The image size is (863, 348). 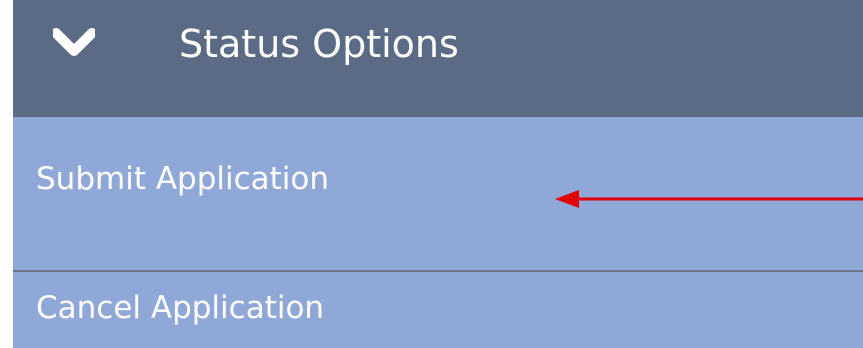 What do you see at coordinates (319, 44) in the screenshot?
I see `status-options-title: Status Options` at bounding box center [319, 44].